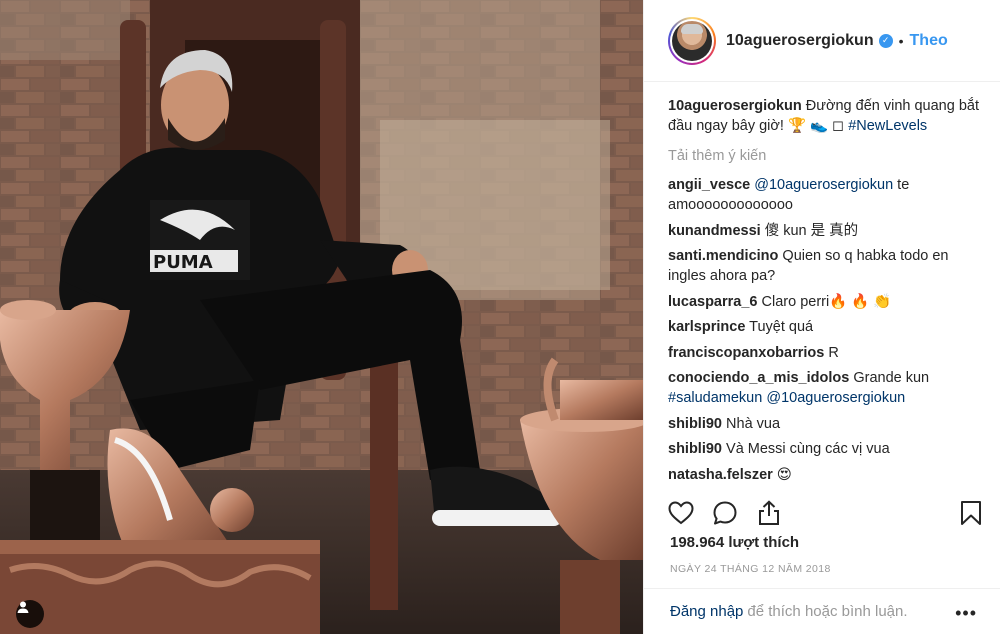 This screenshot has height=634, width=1000. I want to click on comment-bubble-icon, so click(725, 513).